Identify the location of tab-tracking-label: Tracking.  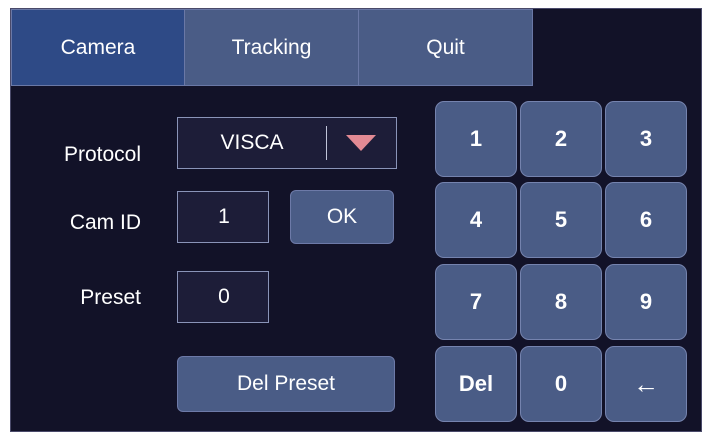
(271, 47).